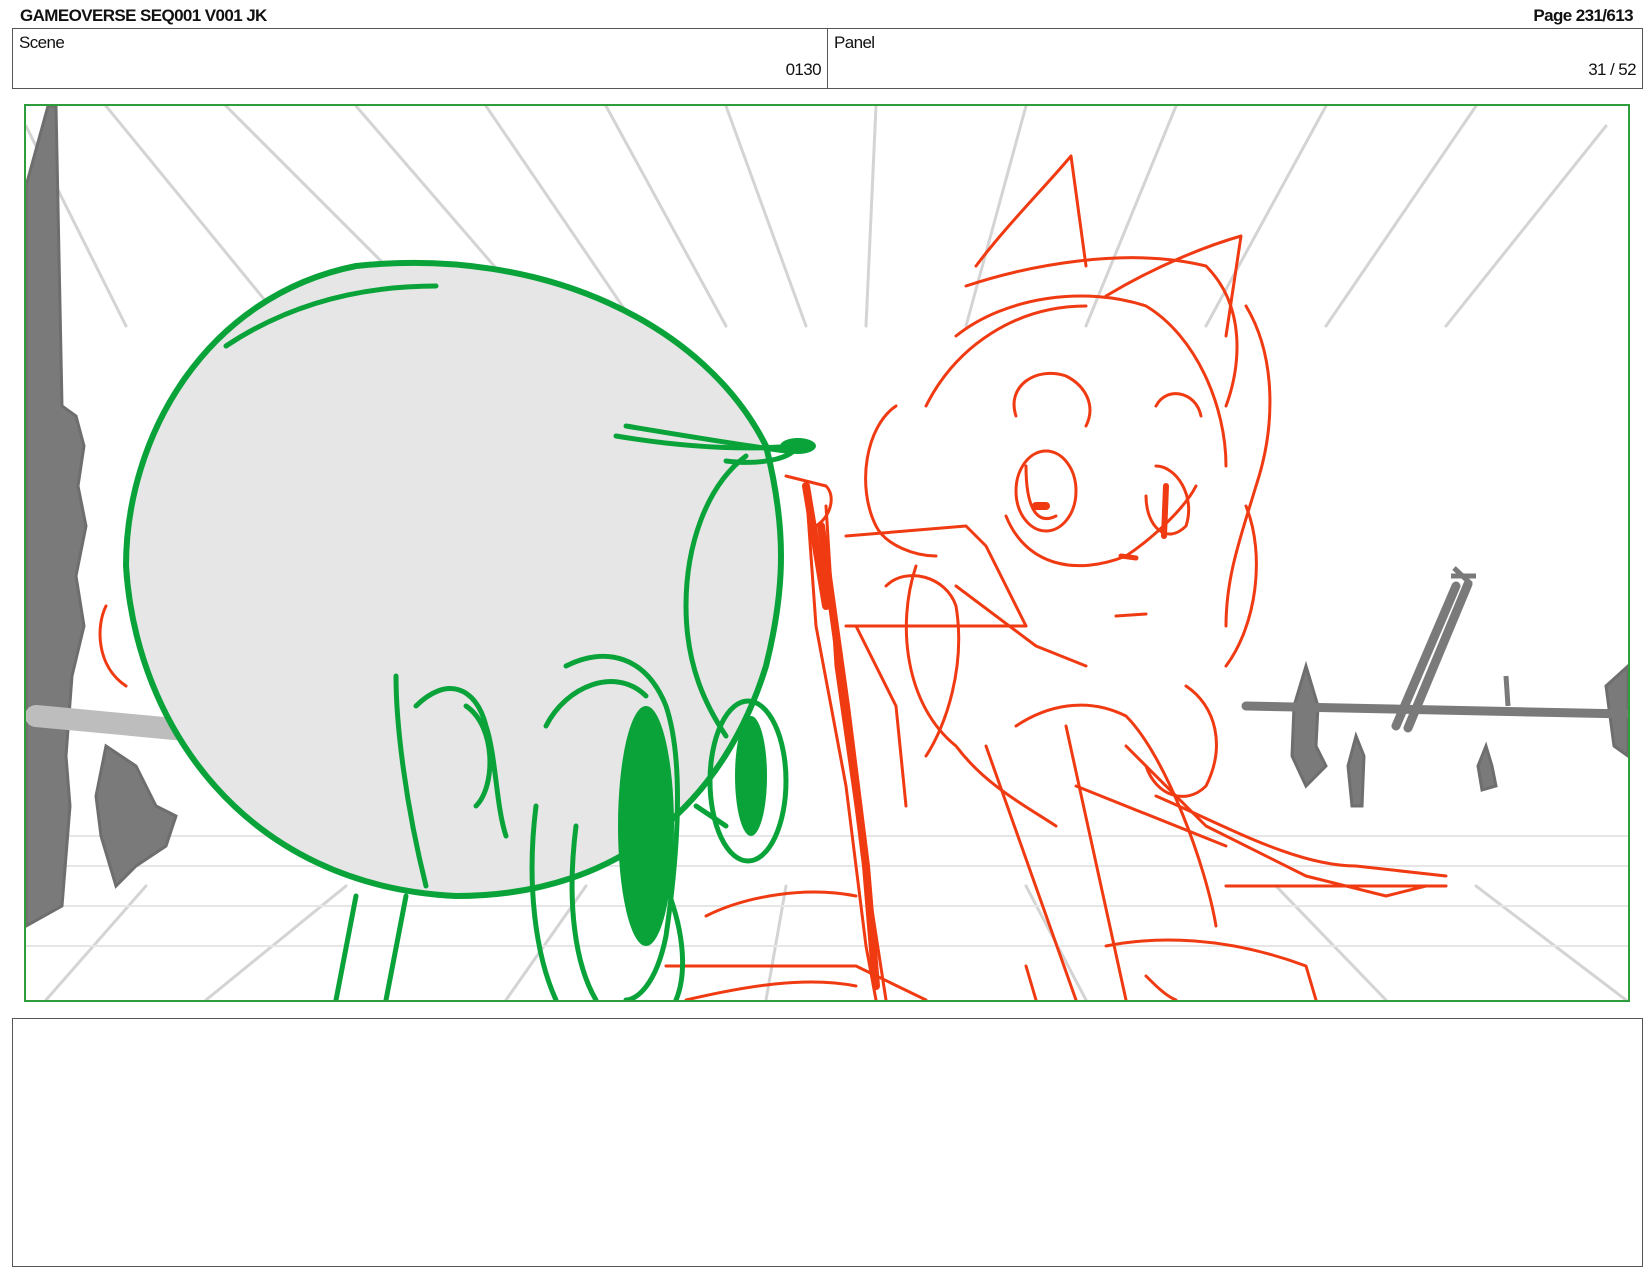 The image size is (1650, 1275). Describe the element at coordinates (1583, 15) in the screenshot. I see `page-number: Page 231/613` at that location.